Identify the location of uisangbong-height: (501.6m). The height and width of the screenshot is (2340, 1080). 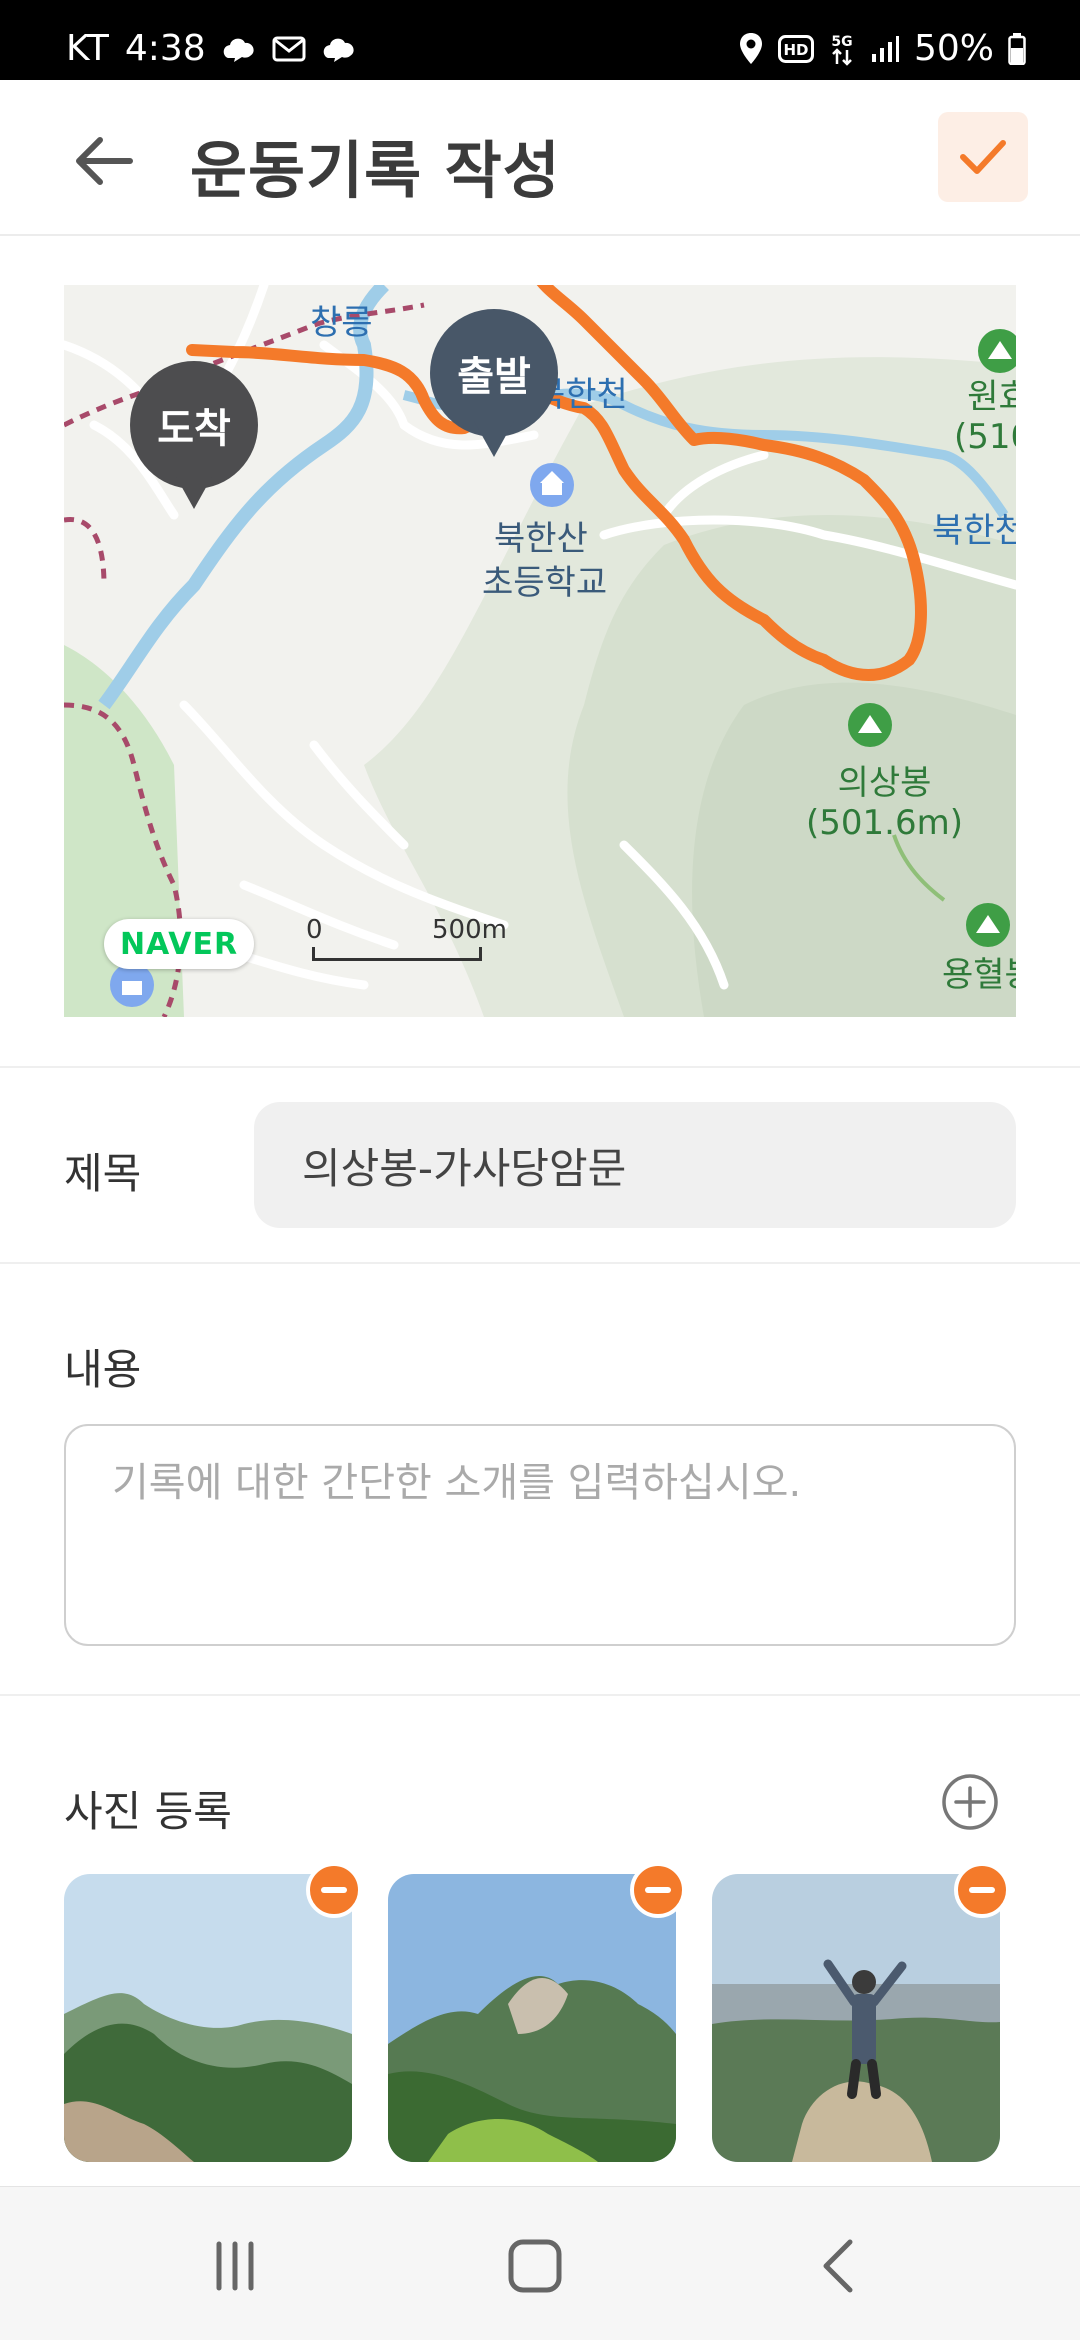
(884, 823).